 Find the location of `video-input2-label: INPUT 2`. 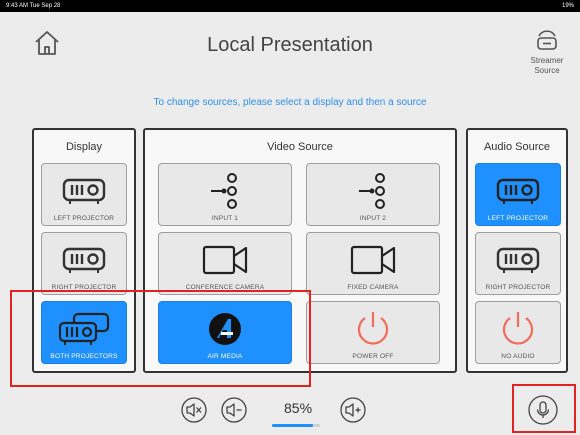

video-input2-label: INPUT 2 is located at coordinates (373, 218).